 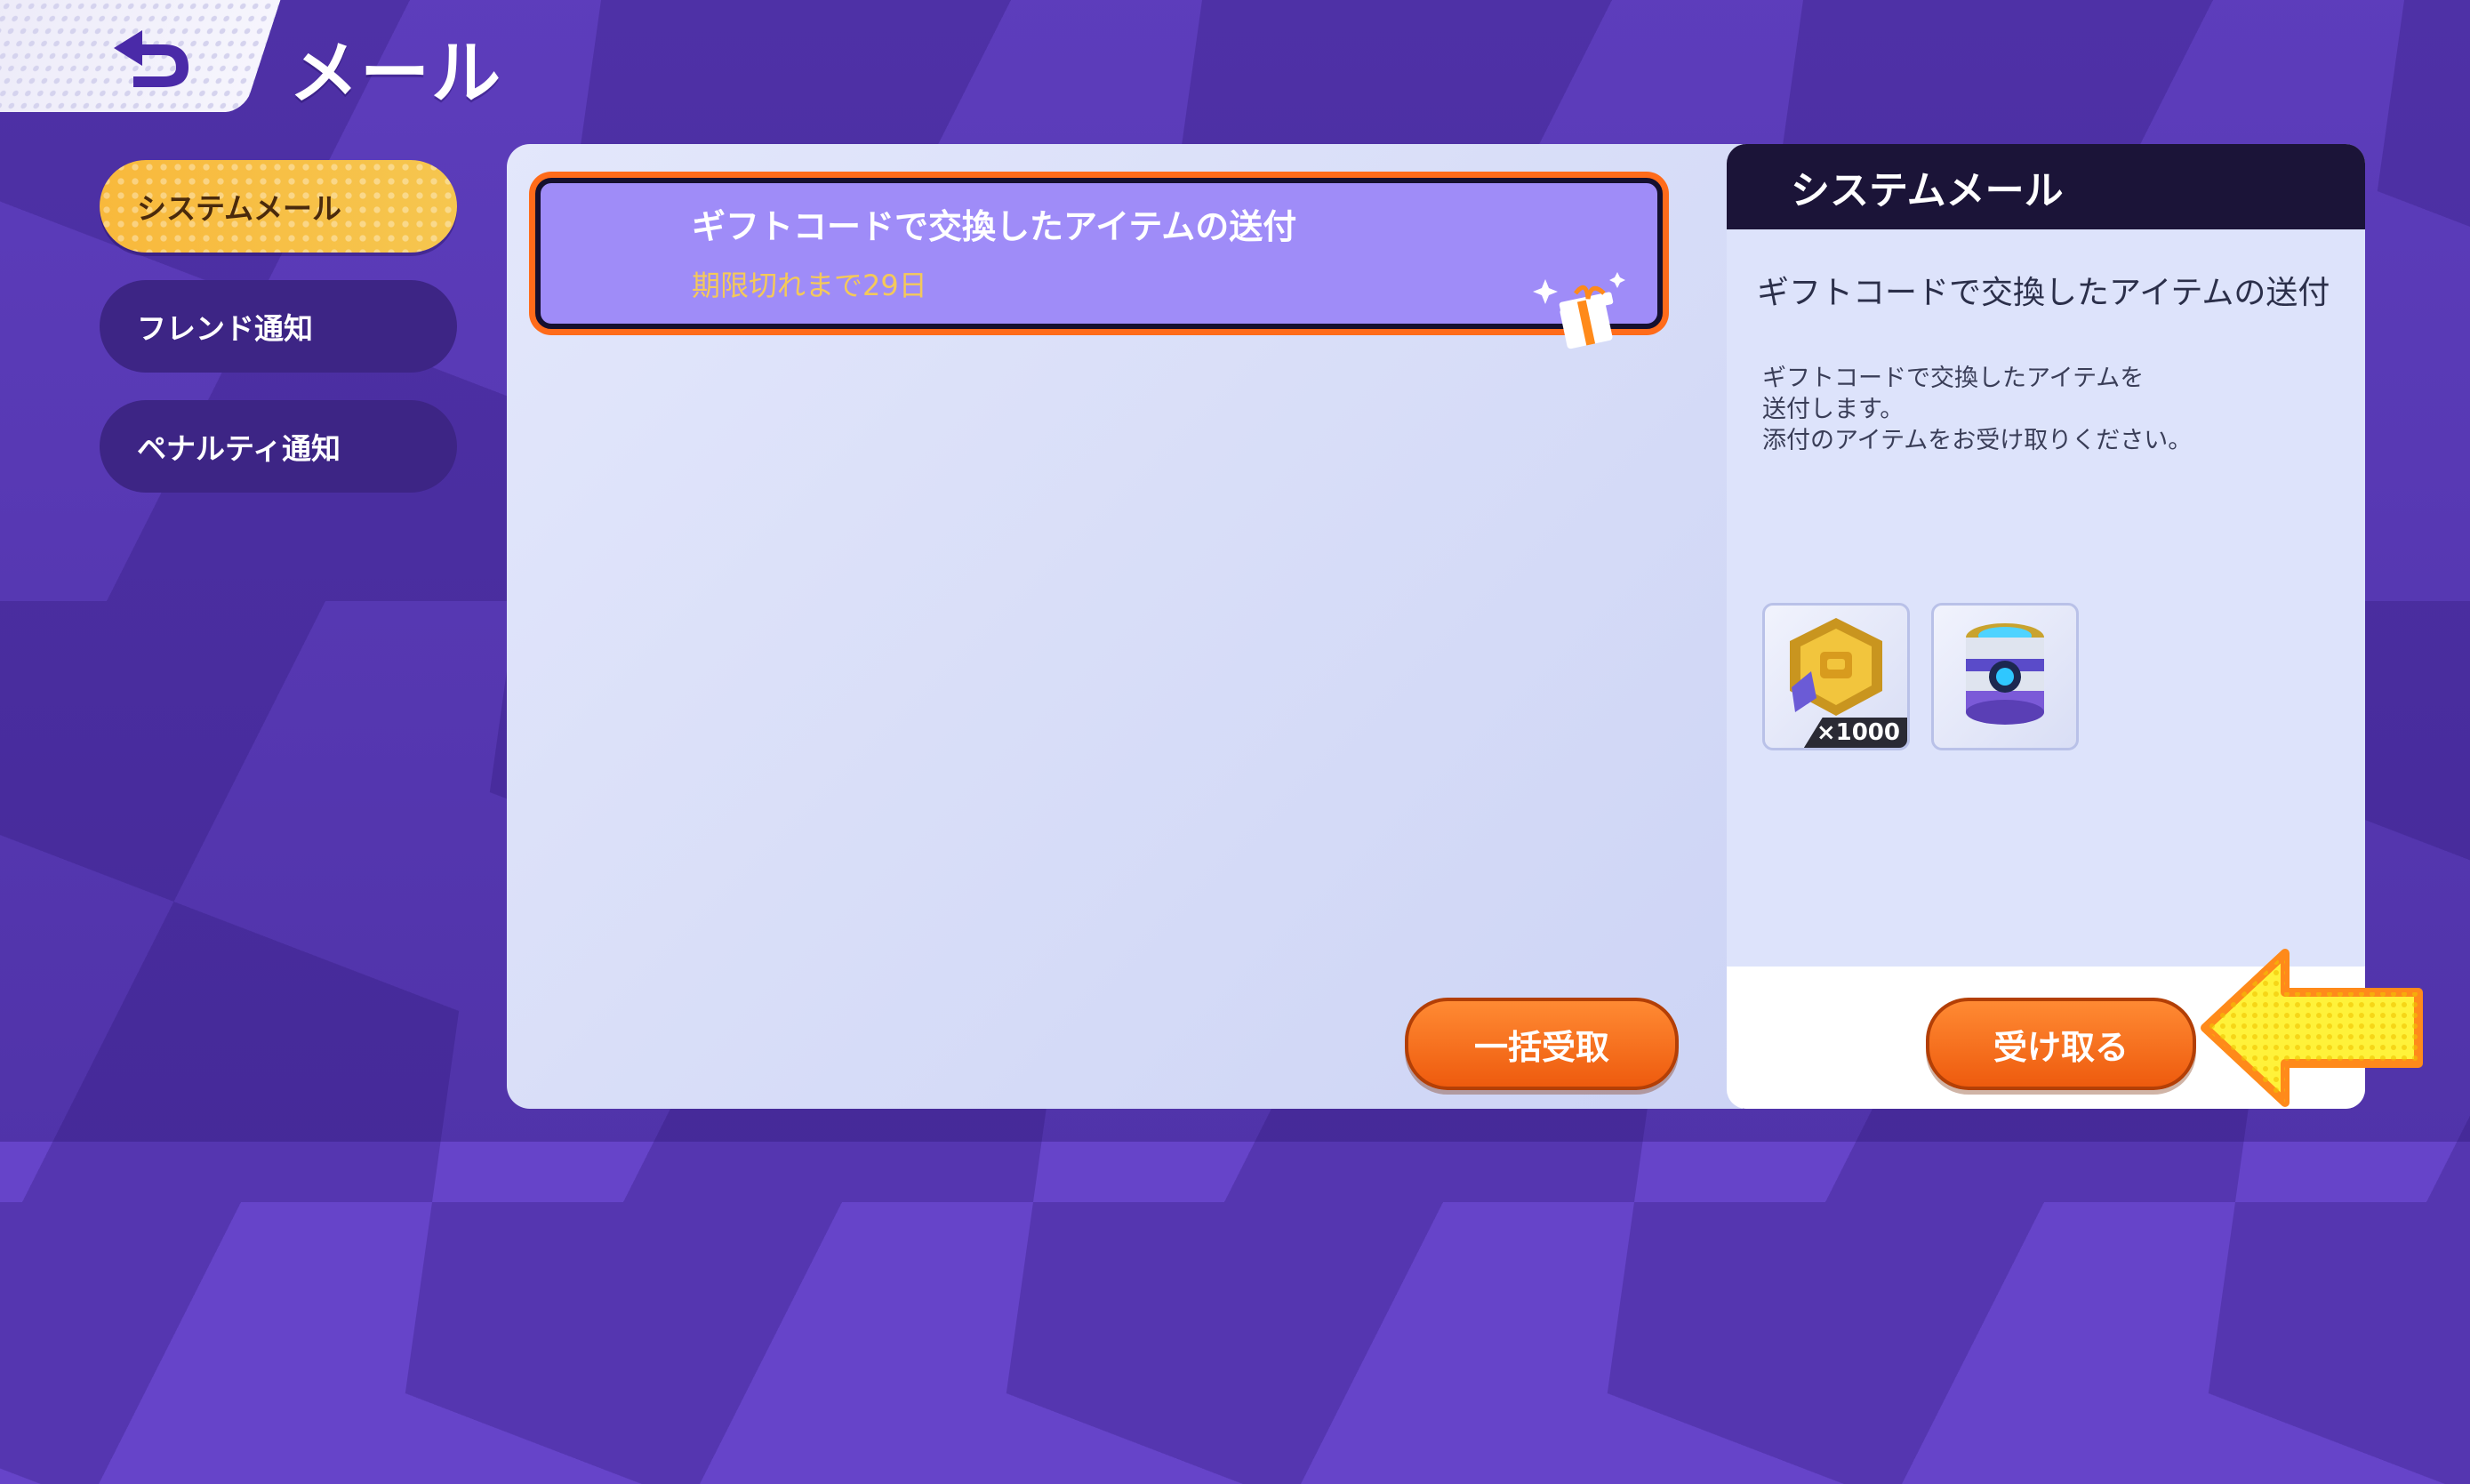 I want to click on pointer-arrow-icon, so click(x=2312, y=1028).